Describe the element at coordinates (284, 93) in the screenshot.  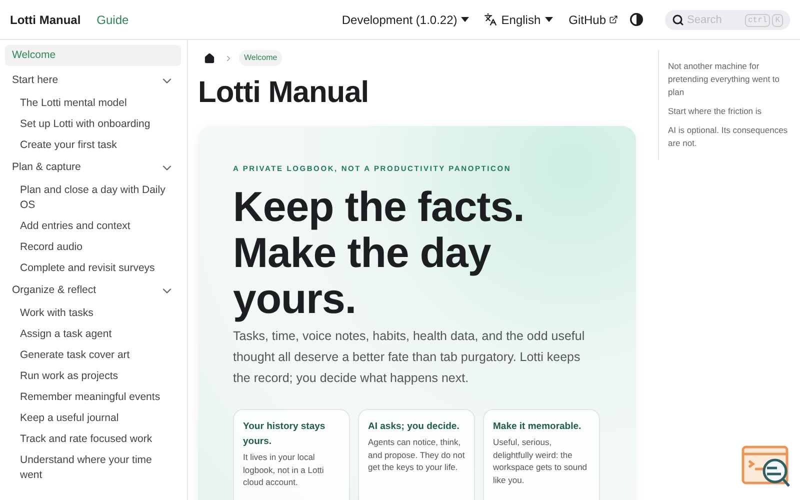
I see `page-title: Lotti Manual` at that location.